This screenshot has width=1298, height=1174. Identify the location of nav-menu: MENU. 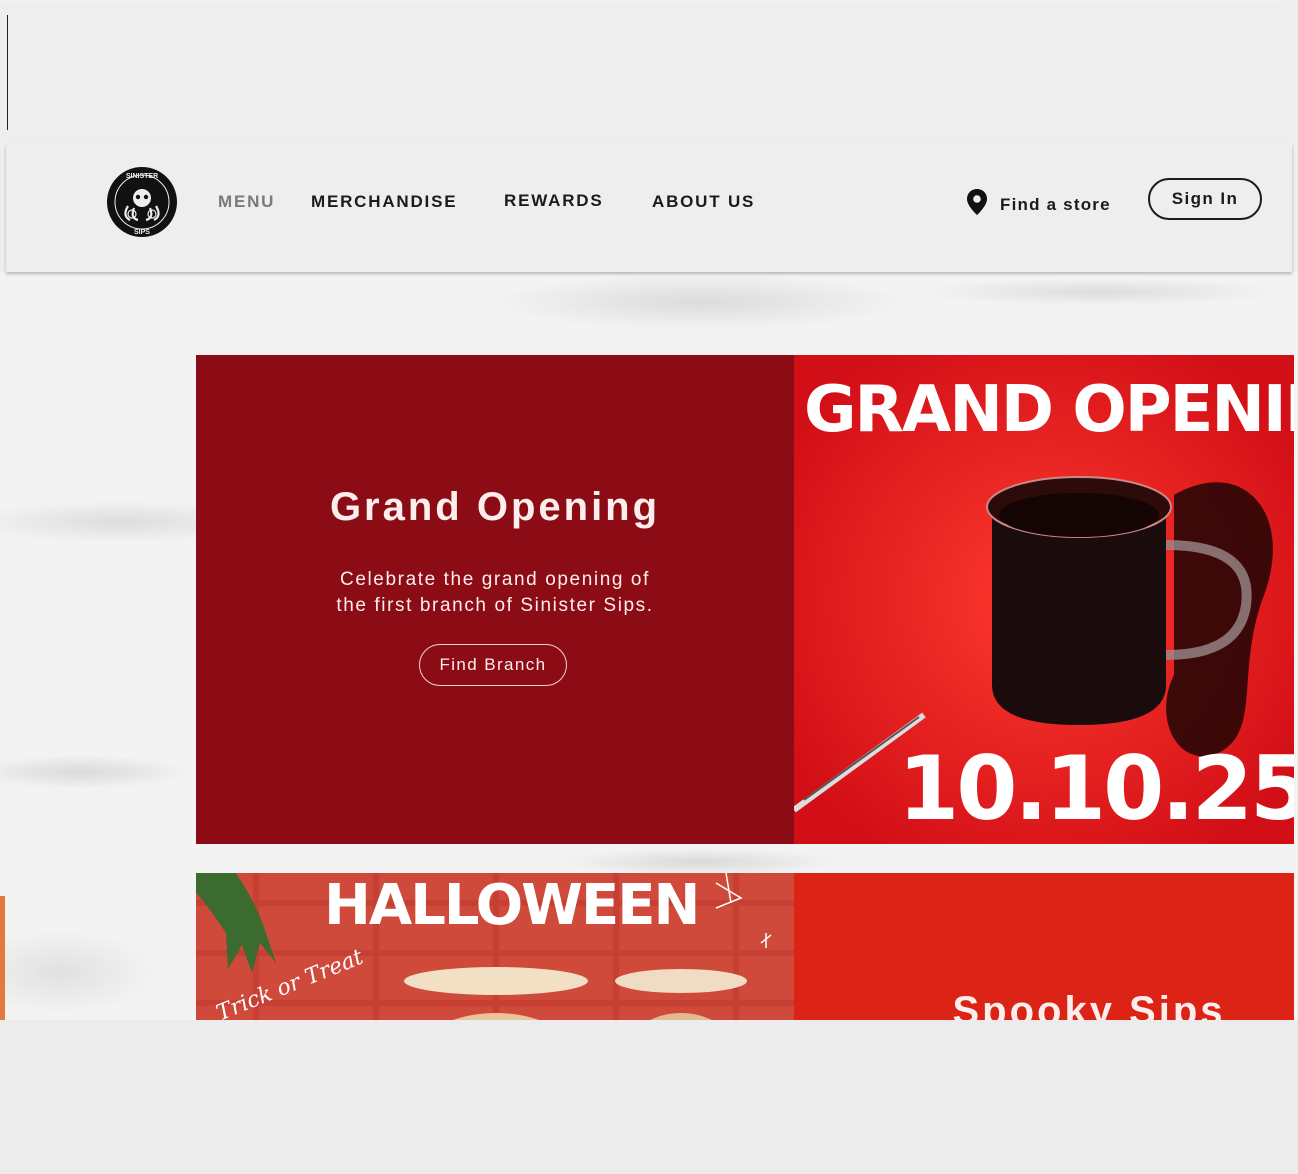
(246, 202).